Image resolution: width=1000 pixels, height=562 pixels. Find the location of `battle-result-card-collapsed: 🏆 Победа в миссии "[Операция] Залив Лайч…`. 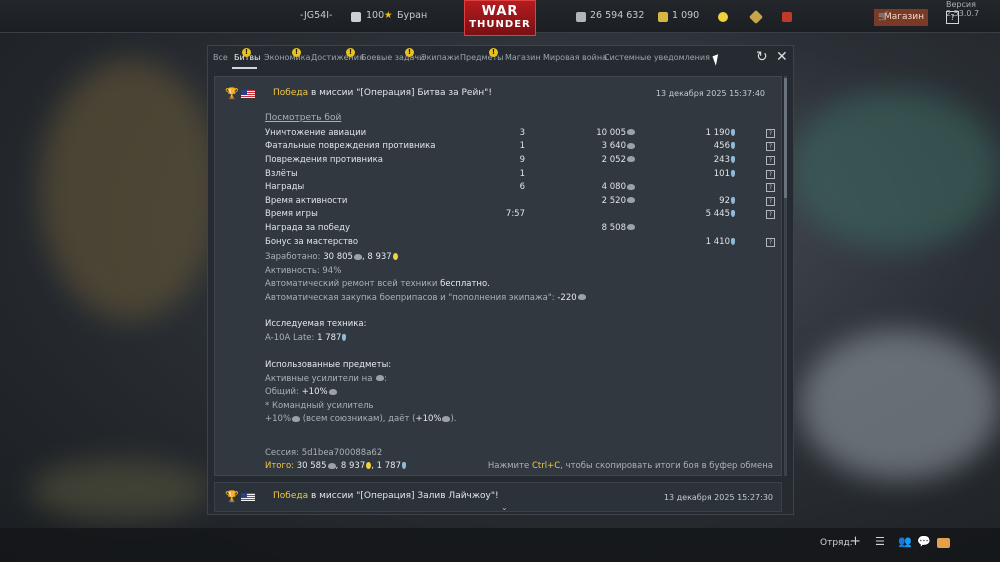

battle-result-card-collapsed: 🏆 Победа в миссии "[Операция] Залив Лайч… is located at coordinates (498, 497).